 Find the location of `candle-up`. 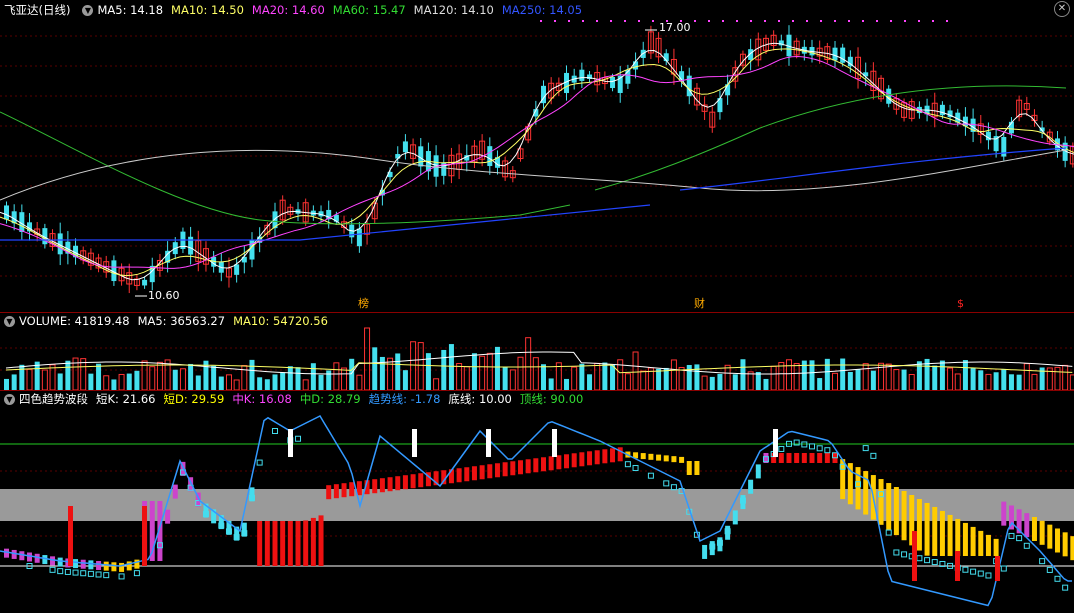

candle-up is located at coordinates (1071, 155).